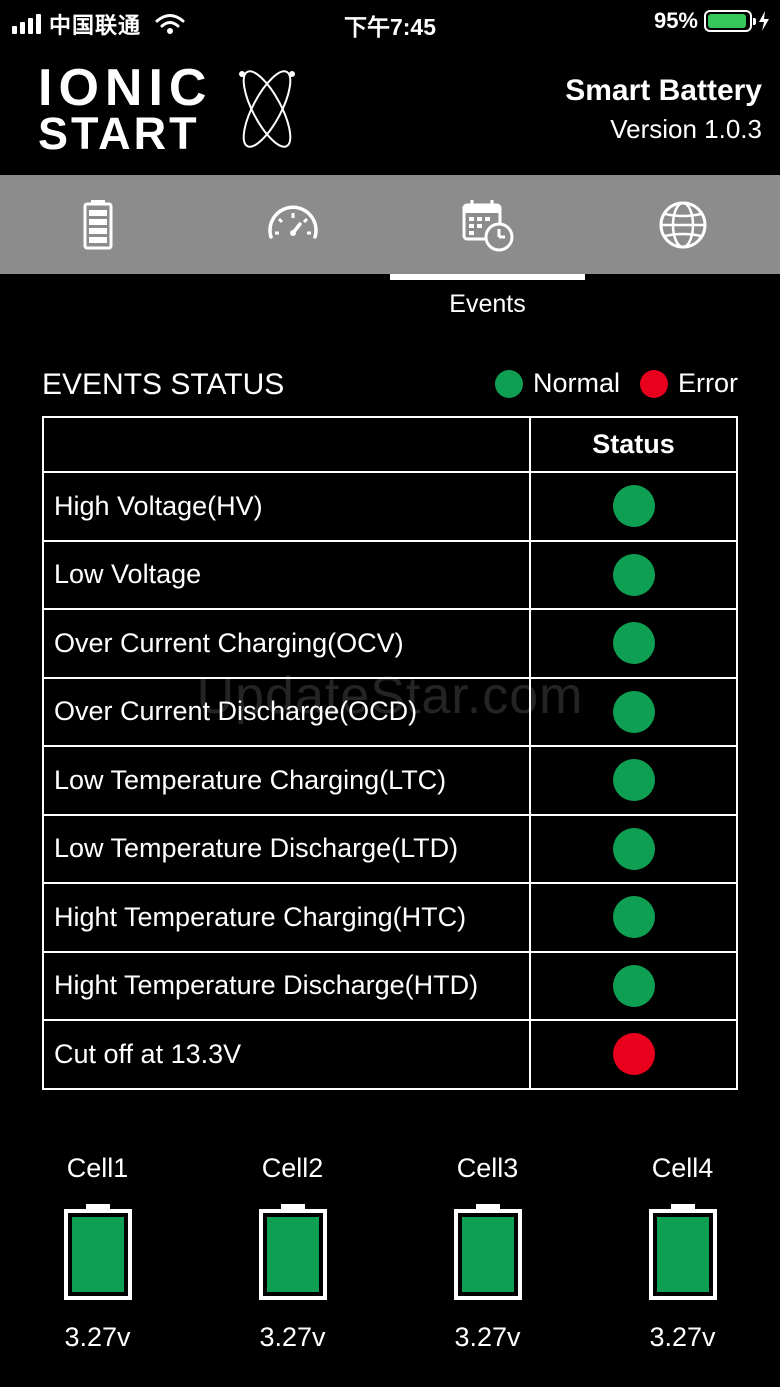 This screenshot has width=780, height=1387. I want to click on active-tab-indicator, so click(487, 277).